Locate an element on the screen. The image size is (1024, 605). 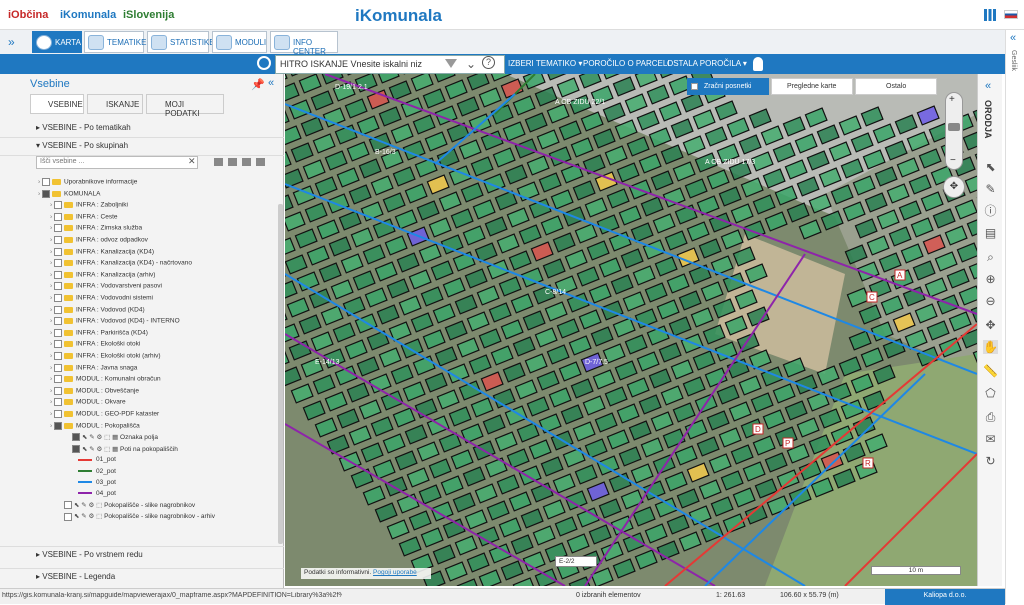
apps-grid-icon is located at coordinates (990, 15).